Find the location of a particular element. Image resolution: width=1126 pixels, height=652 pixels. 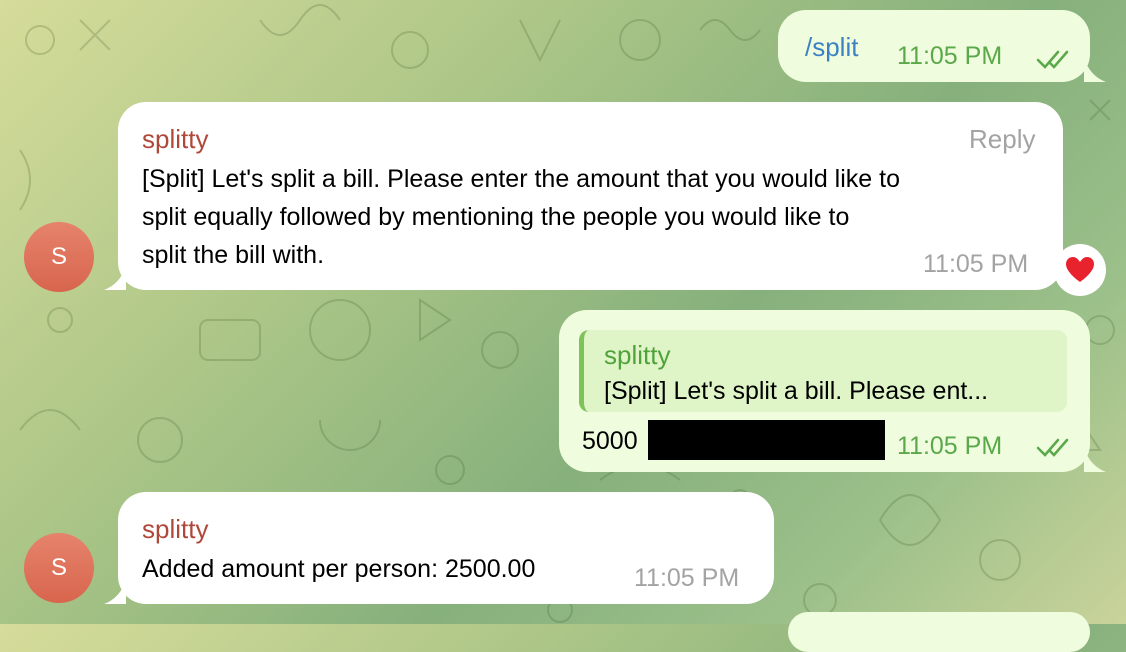

message-text: 5000 is located at coordinates (610, 441).